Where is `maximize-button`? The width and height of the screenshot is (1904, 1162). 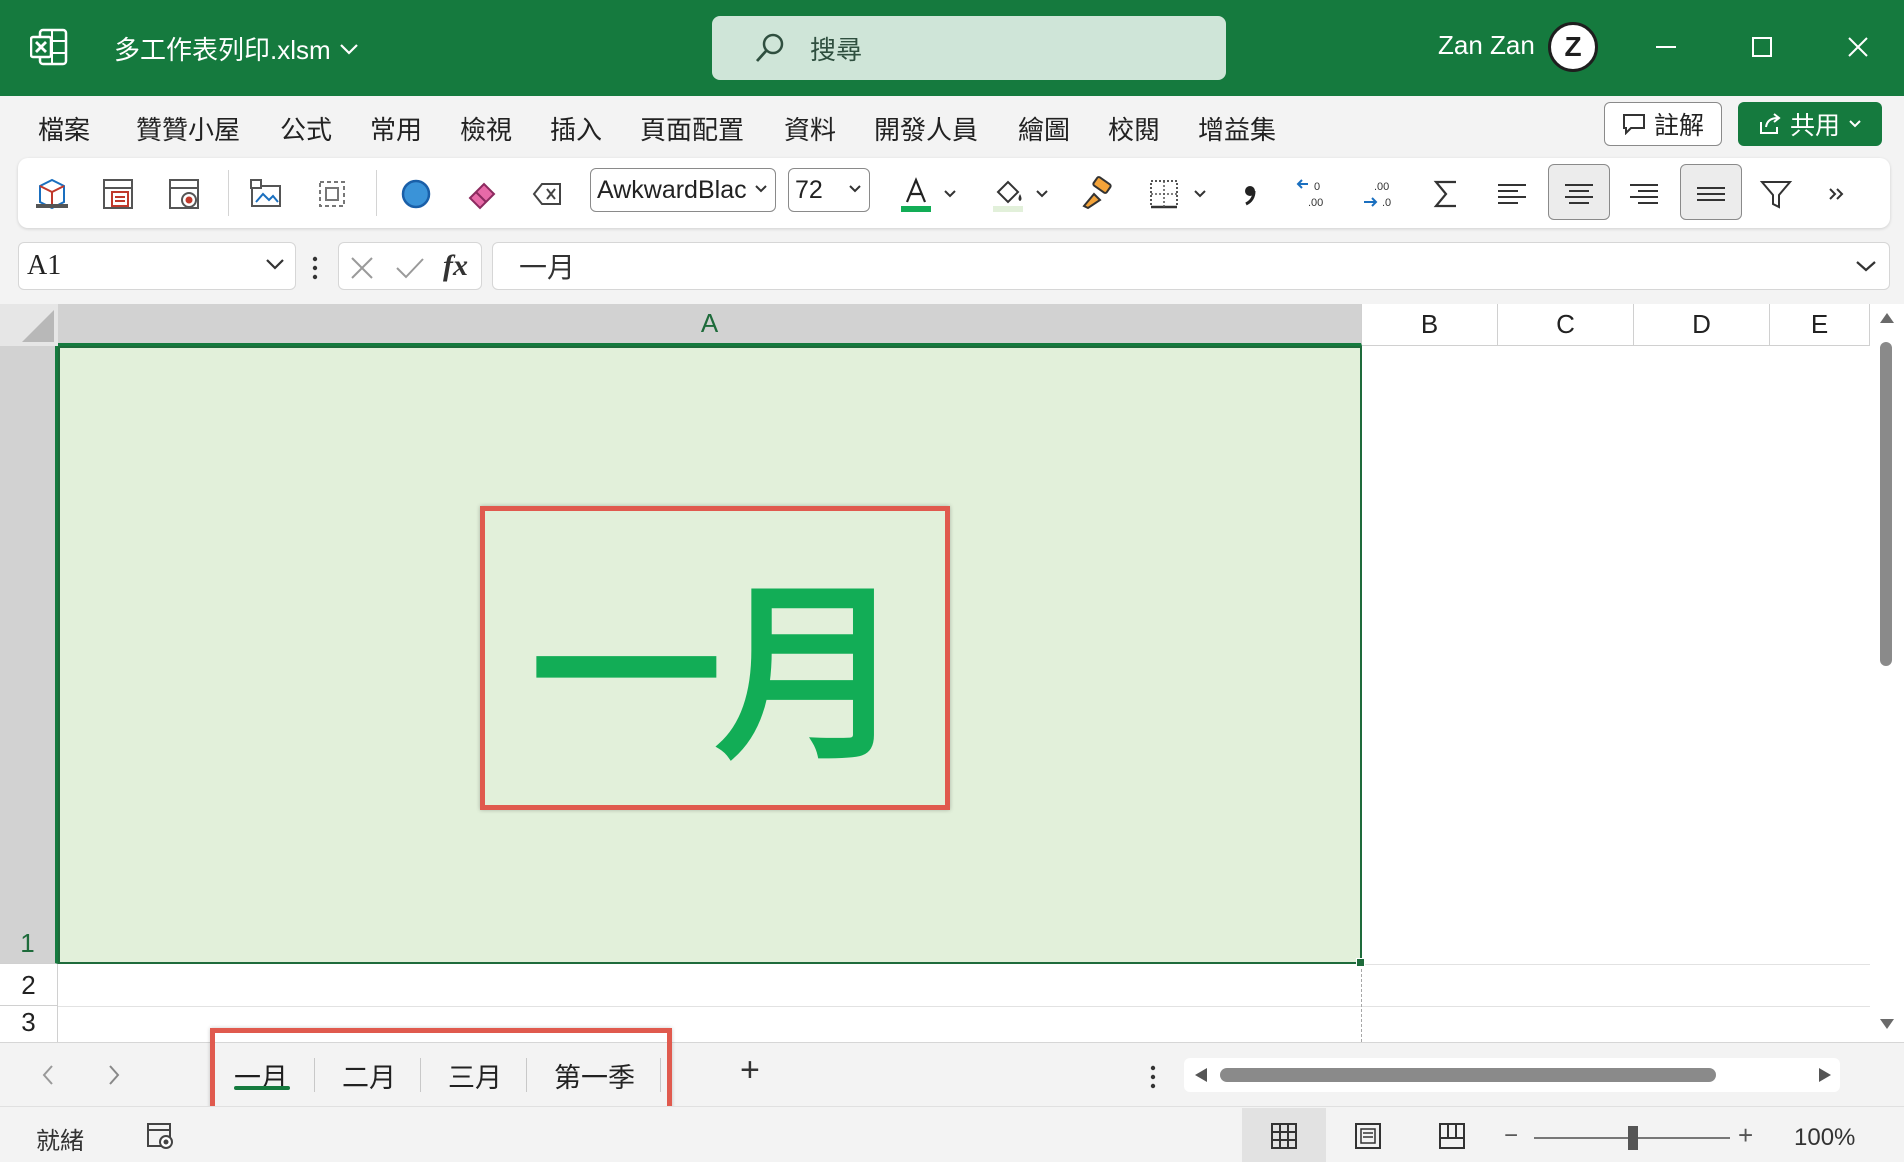 maximize-button is located at coordinates (1762, 47).